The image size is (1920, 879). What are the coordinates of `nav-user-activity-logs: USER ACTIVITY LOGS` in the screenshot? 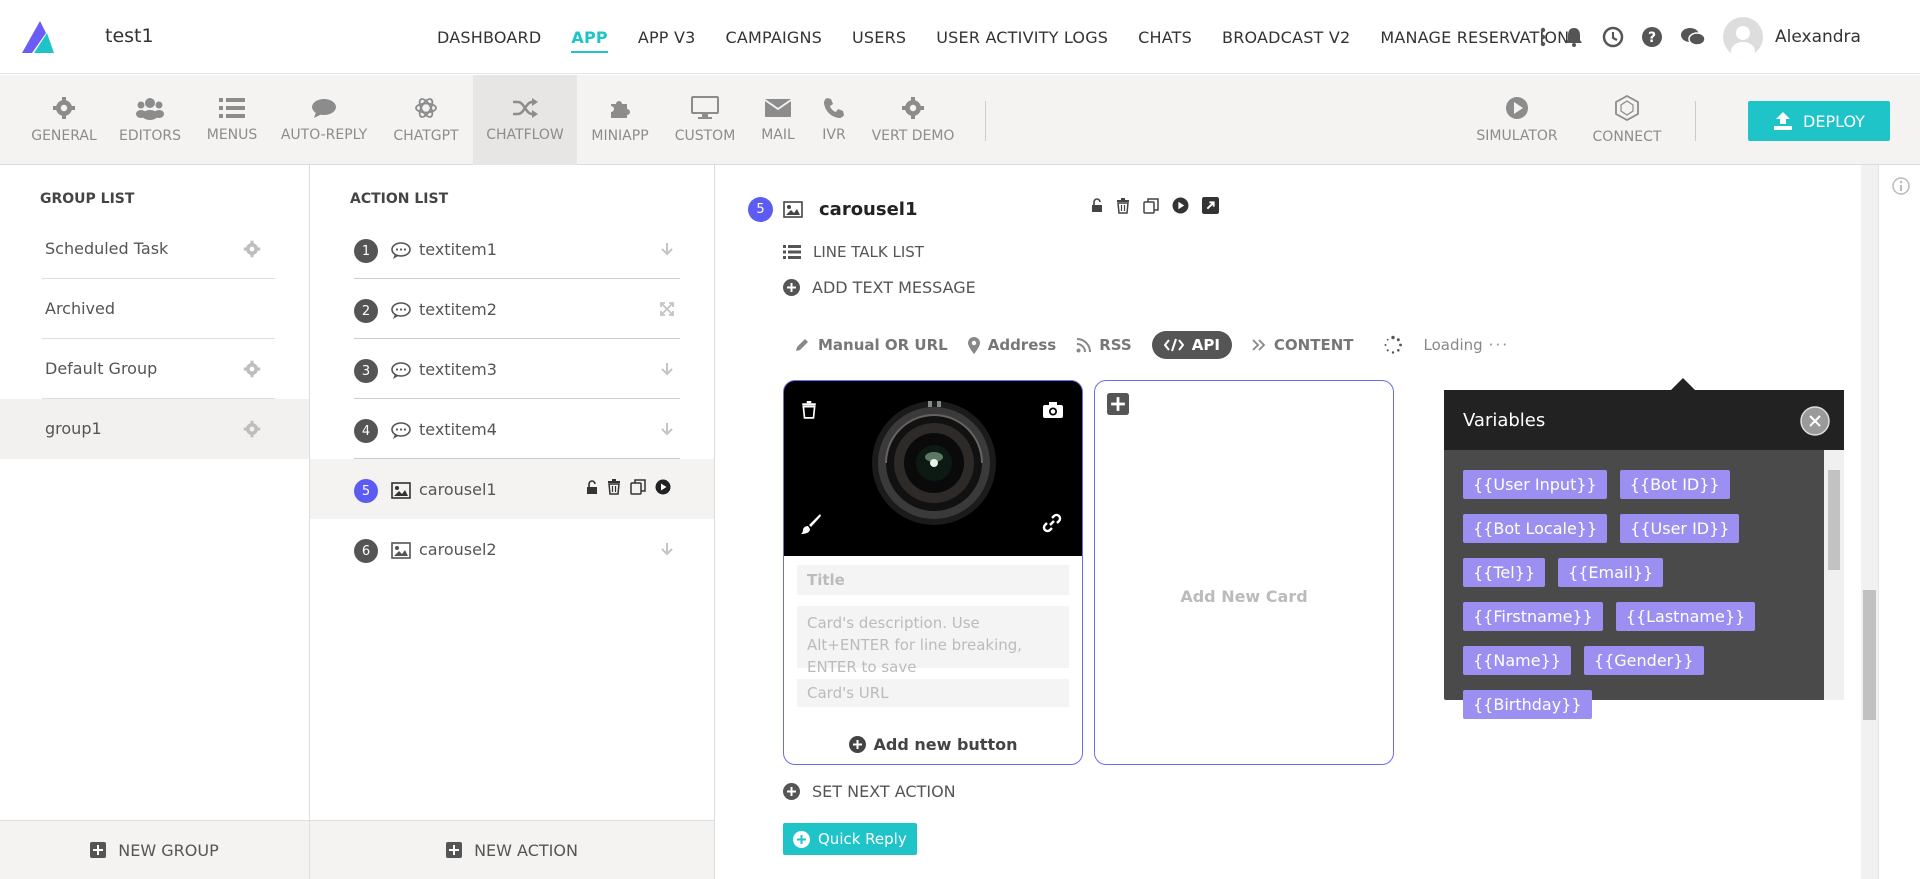 It's located at (1022, 37).